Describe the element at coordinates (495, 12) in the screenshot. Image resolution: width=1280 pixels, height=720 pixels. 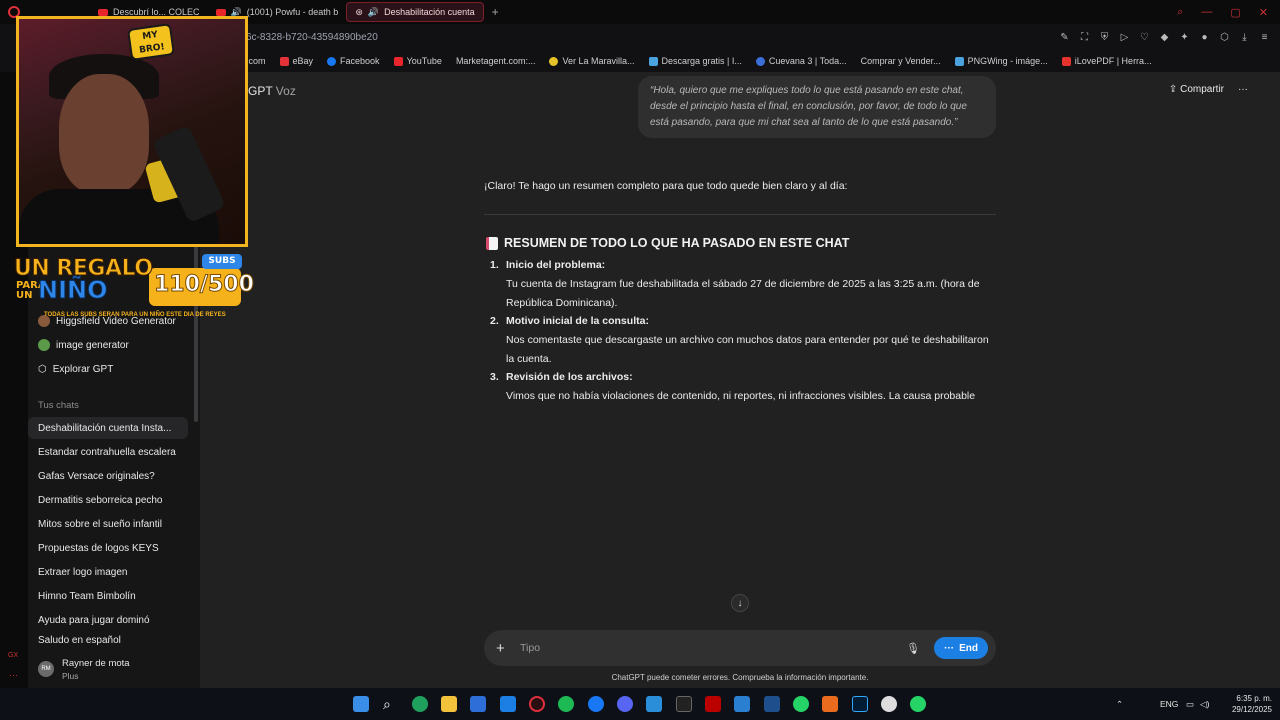
I see `new-tab-button: +` at that location.